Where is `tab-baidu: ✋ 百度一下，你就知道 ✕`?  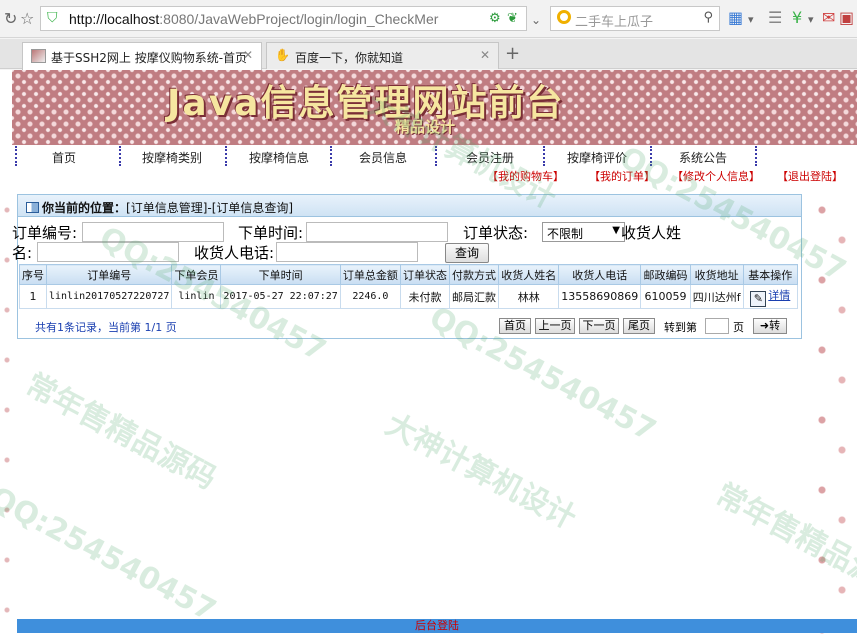 tab-baidu: ✋ 百度一下，你就知道 ✕ is located at coordinates (382, 55).